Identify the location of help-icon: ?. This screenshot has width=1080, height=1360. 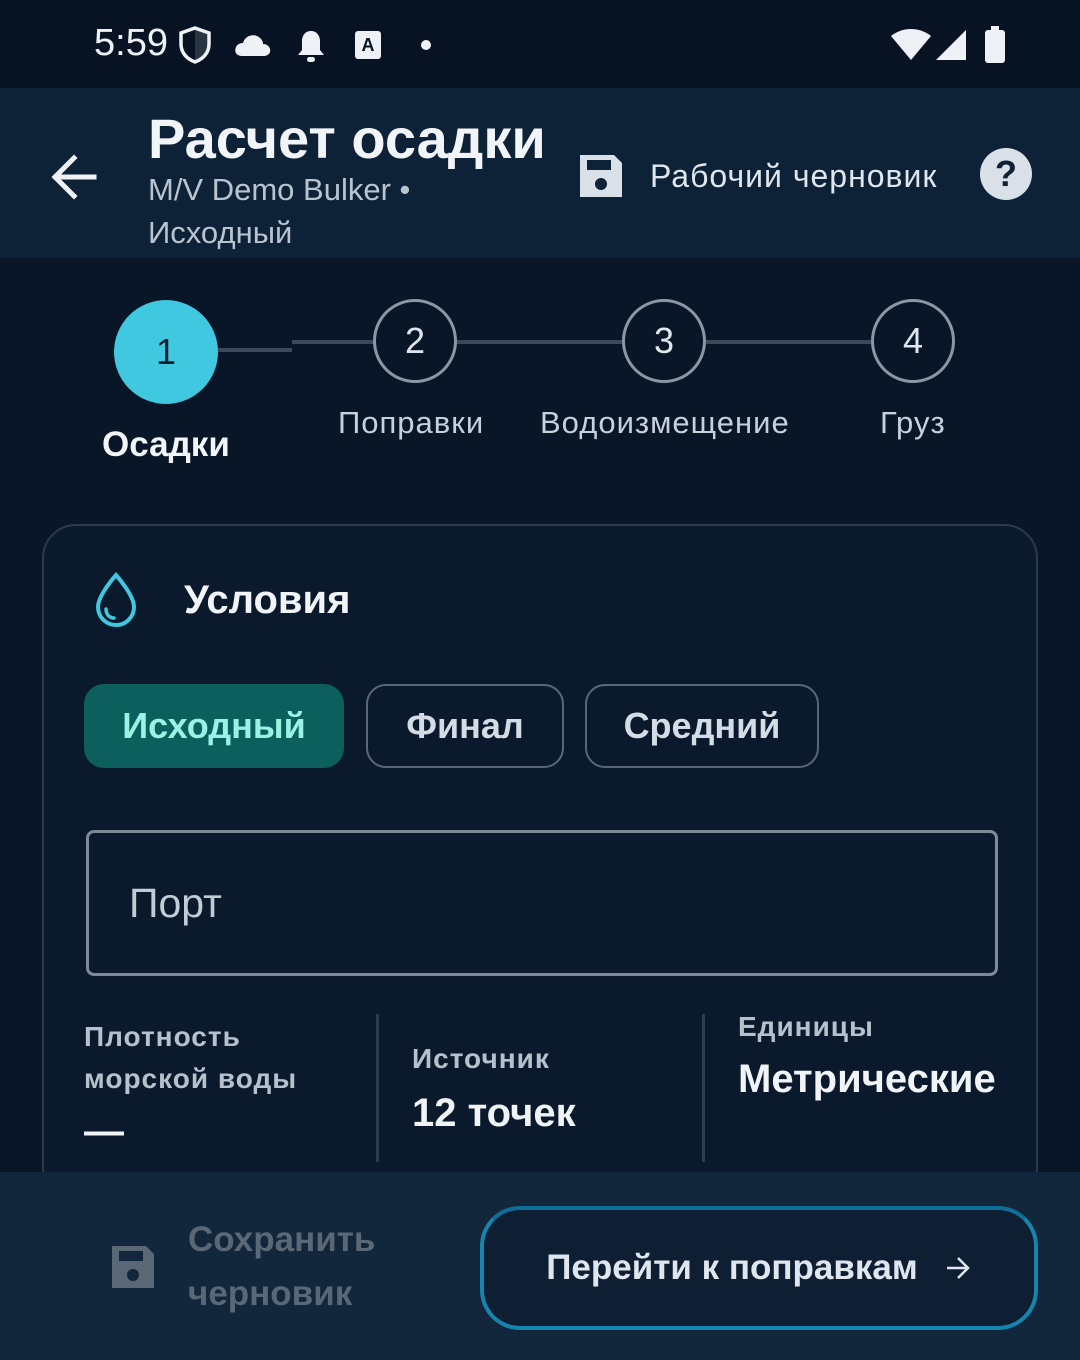
(1006, 174).